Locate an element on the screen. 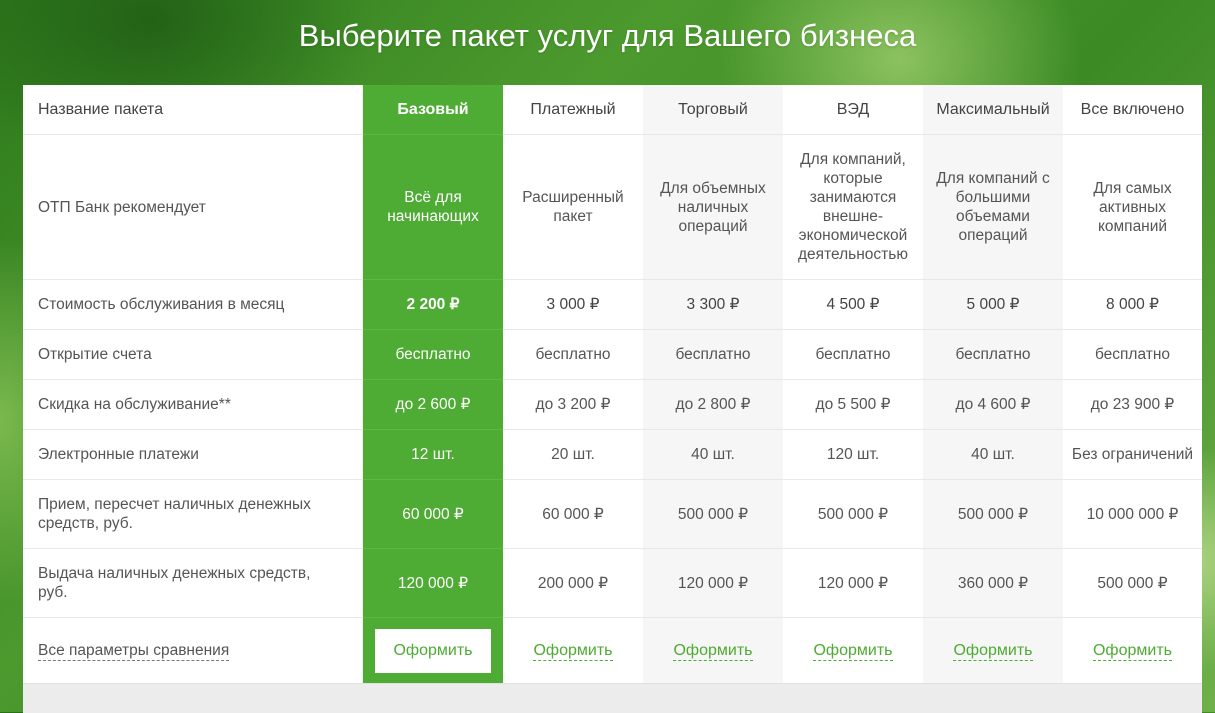 Image resolution: width=1215 pixels, height=713 pixels. cell-cash-withdrawal-maximum: 360 000 ₽ is located at coordinates (993, 583).